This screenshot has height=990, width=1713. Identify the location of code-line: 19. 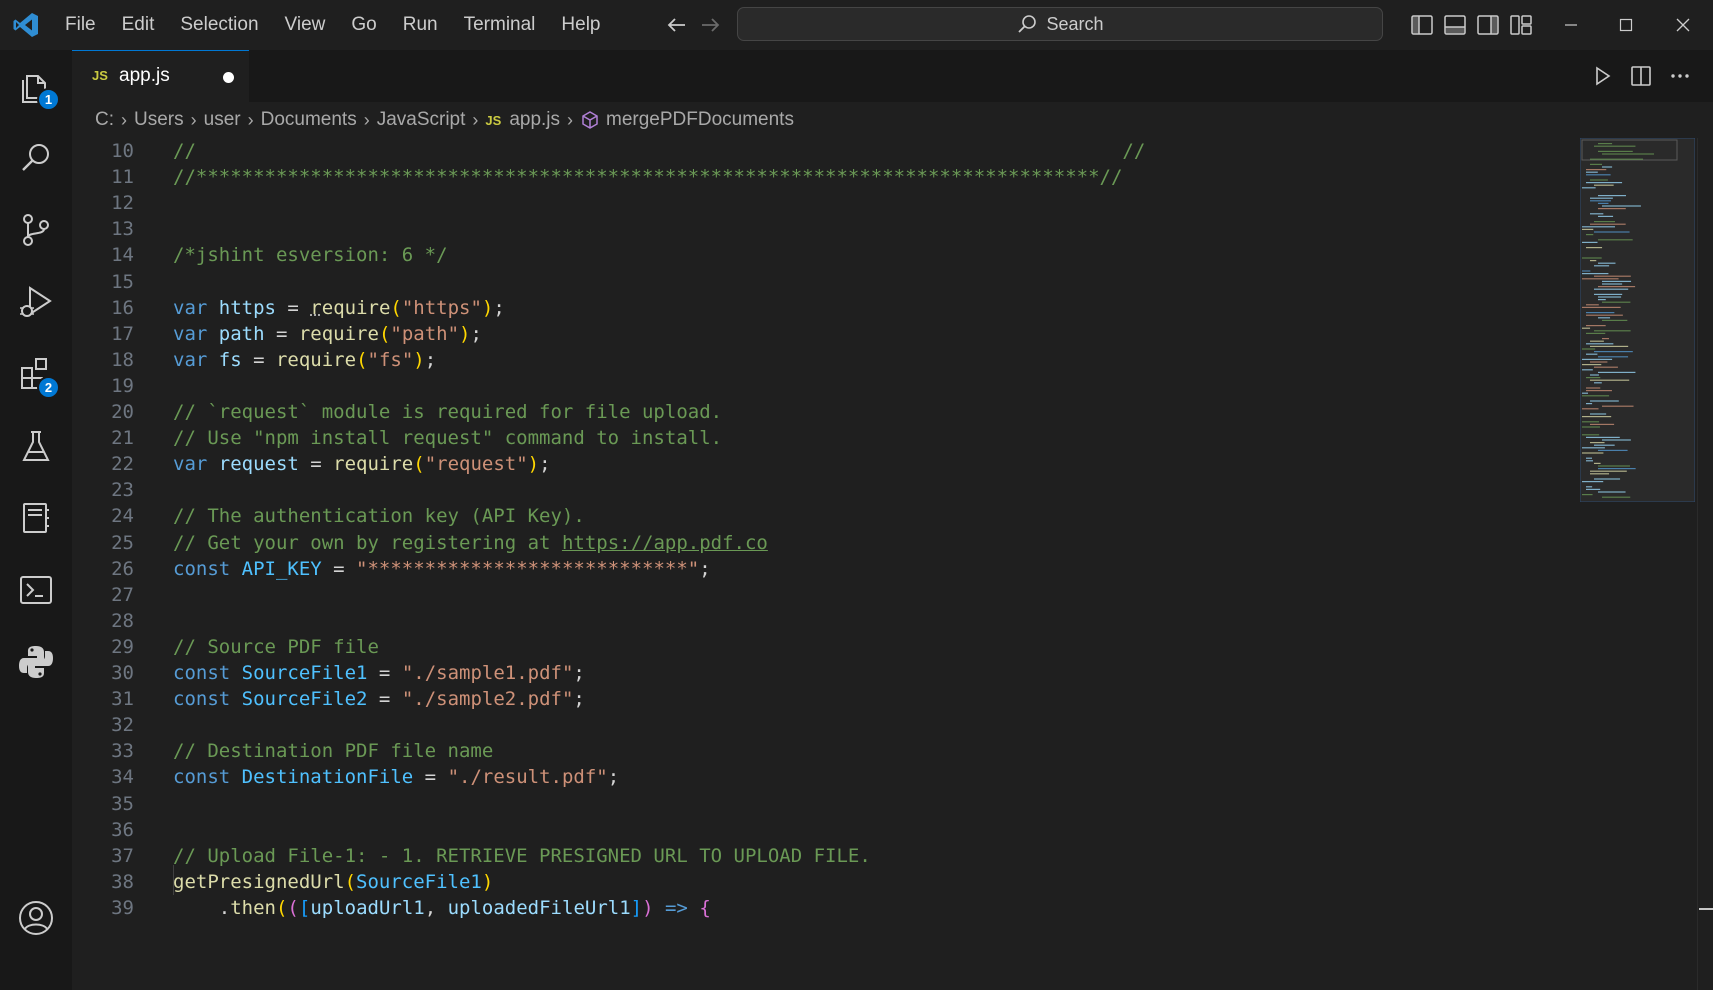
(822, 386).